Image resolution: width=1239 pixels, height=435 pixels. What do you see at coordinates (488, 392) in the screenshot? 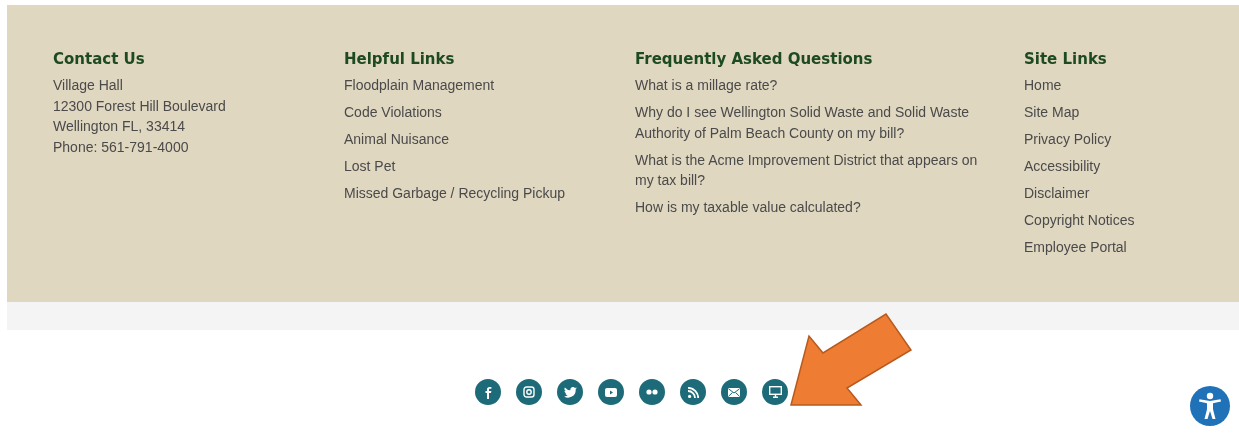
I see `facebook-icon` at bounding box center [488, 392].